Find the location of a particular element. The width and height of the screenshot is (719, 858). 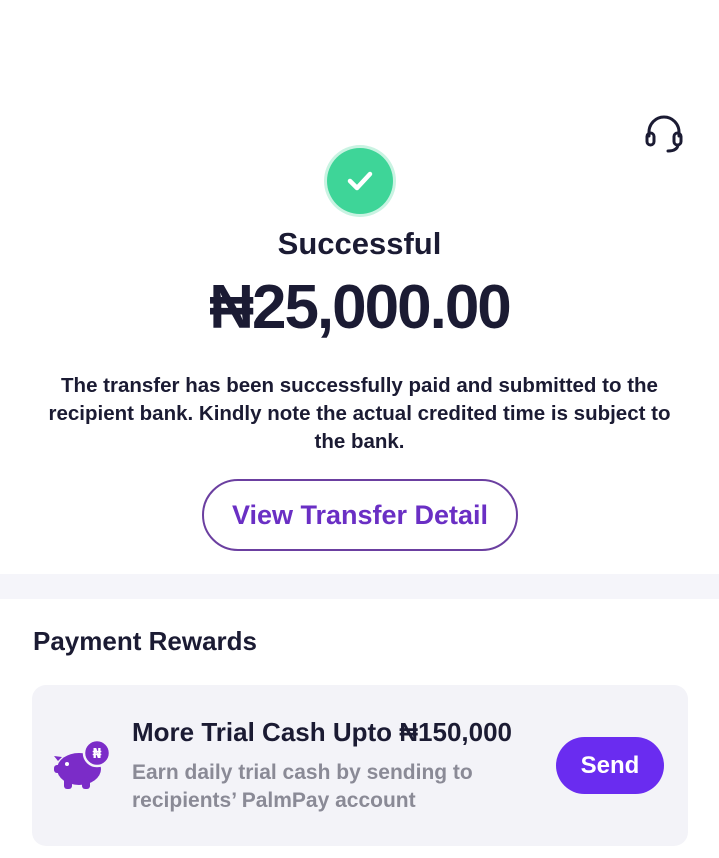

headset-icon is located at coordinates (664, 133).